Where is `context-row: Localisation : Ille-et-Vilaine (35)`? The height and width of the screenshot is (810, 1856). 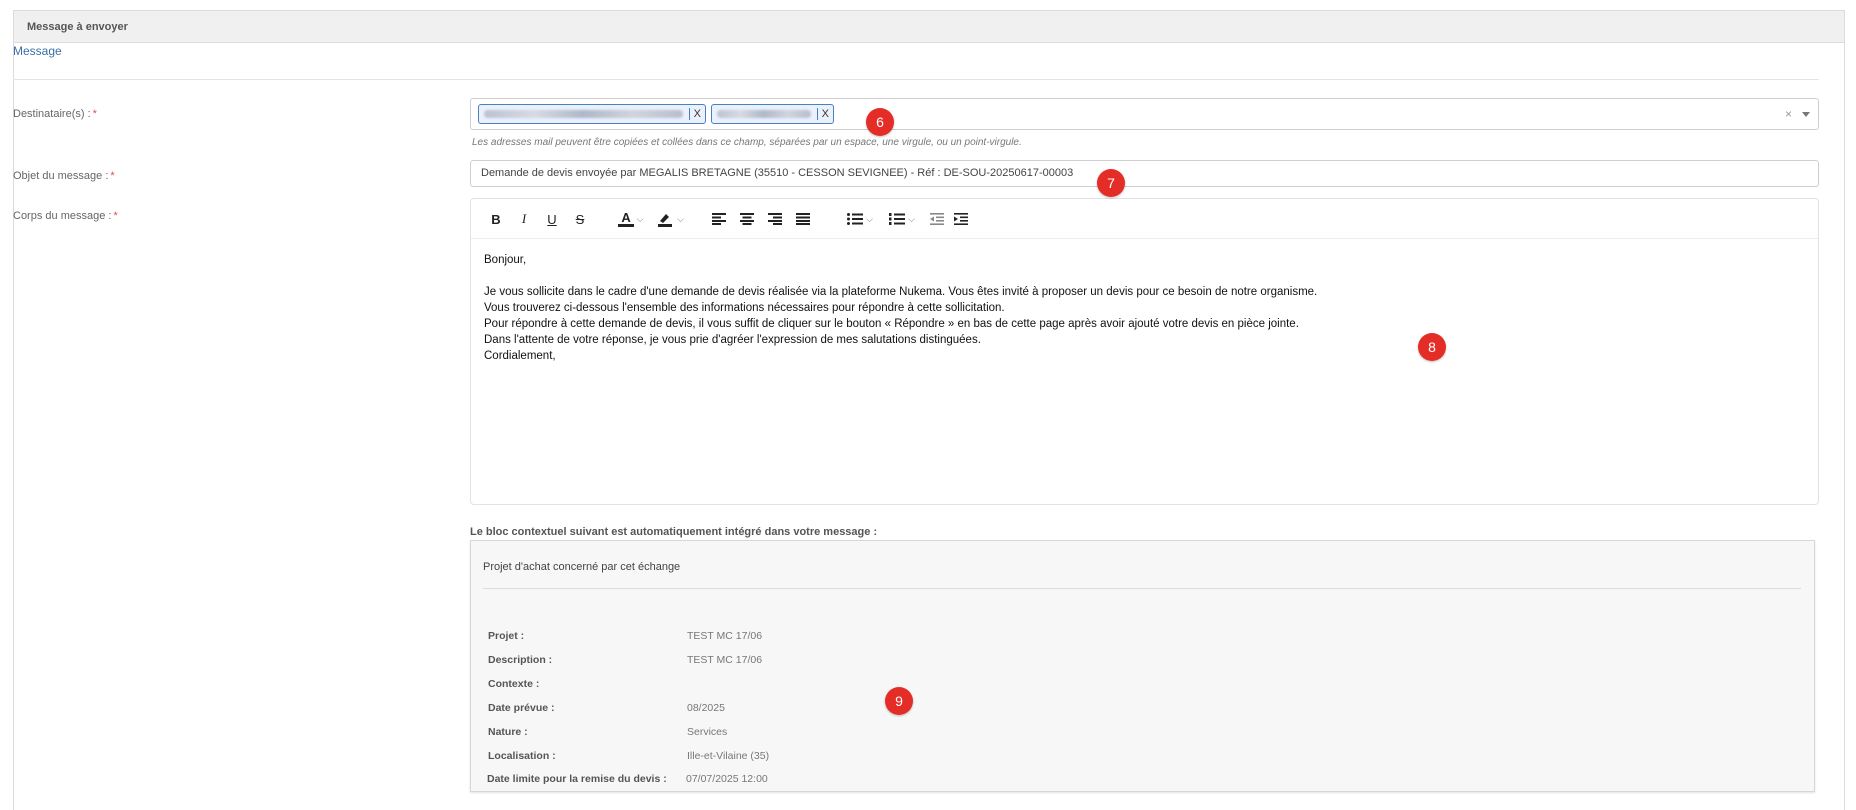
context-row: Localisation : Ille-et-Vilaine (35) is located at coordinates (1088, 757).